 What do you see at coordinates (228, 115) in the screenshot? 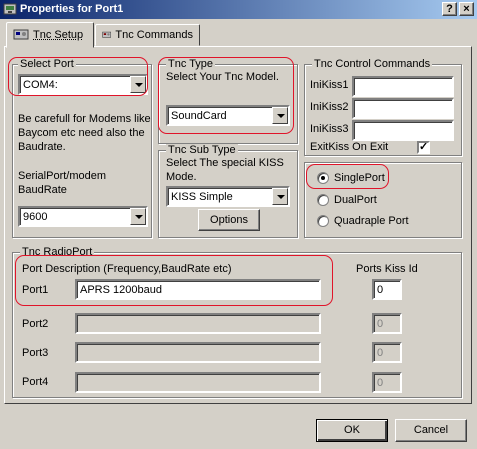
I see `tnc-type-combo: SoundCard` at bounding box center [228, 115].